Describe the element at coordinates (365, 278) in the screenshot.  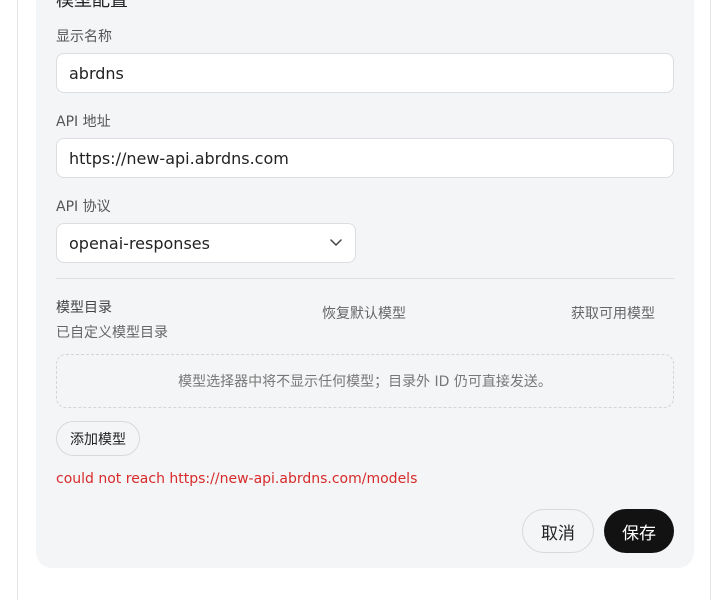
I see `section-divider` at that location.